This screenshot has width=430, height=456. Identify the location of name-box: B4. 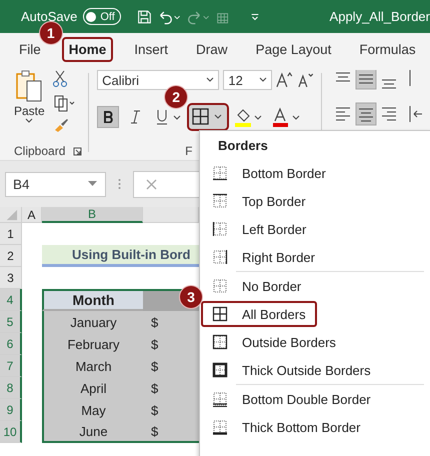
(55, 184).